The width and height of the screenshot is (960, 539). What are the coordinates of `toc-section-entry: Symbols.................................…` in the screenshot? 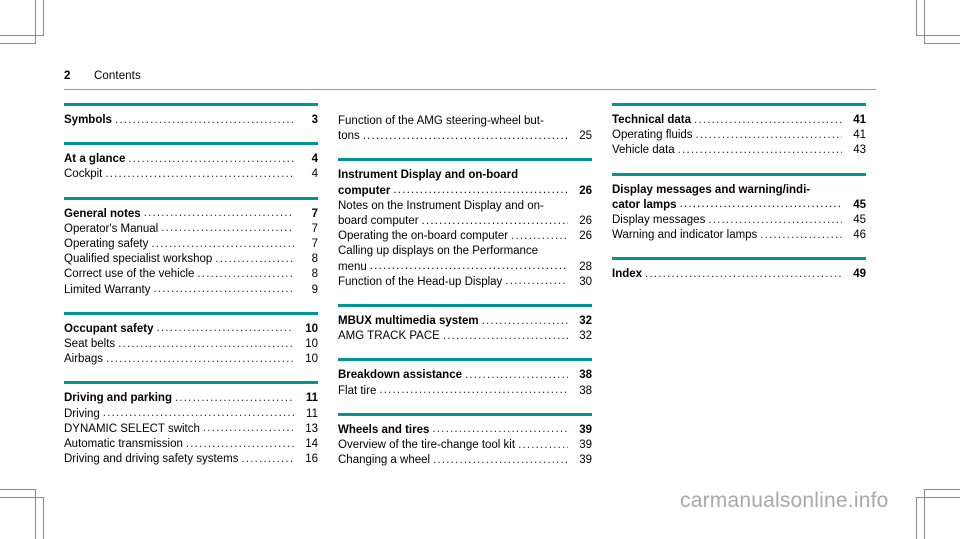 It's located at (191, 120).